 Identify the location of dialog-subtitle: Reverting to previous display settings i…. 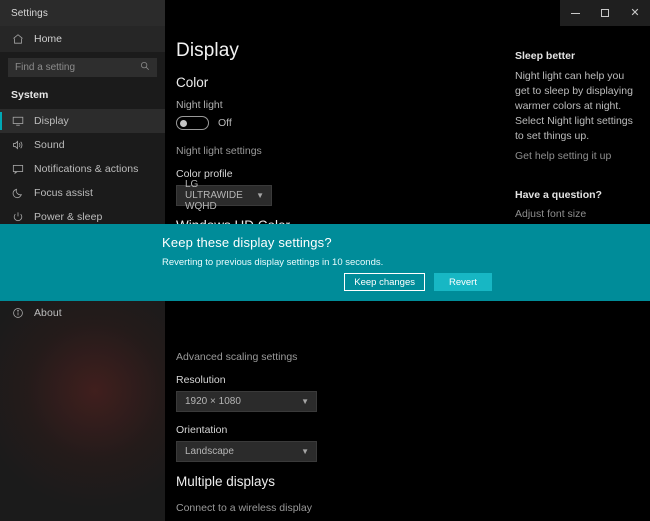
(273, 262).